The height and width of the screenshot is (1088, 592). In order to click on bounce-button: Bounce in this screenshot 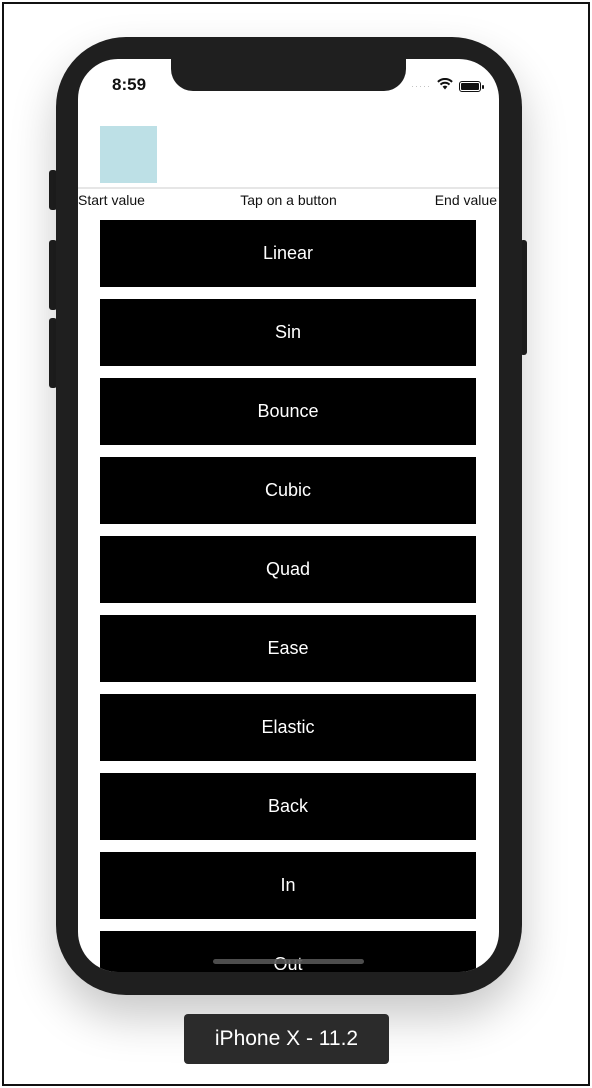, I will do `click(288, 411)`.